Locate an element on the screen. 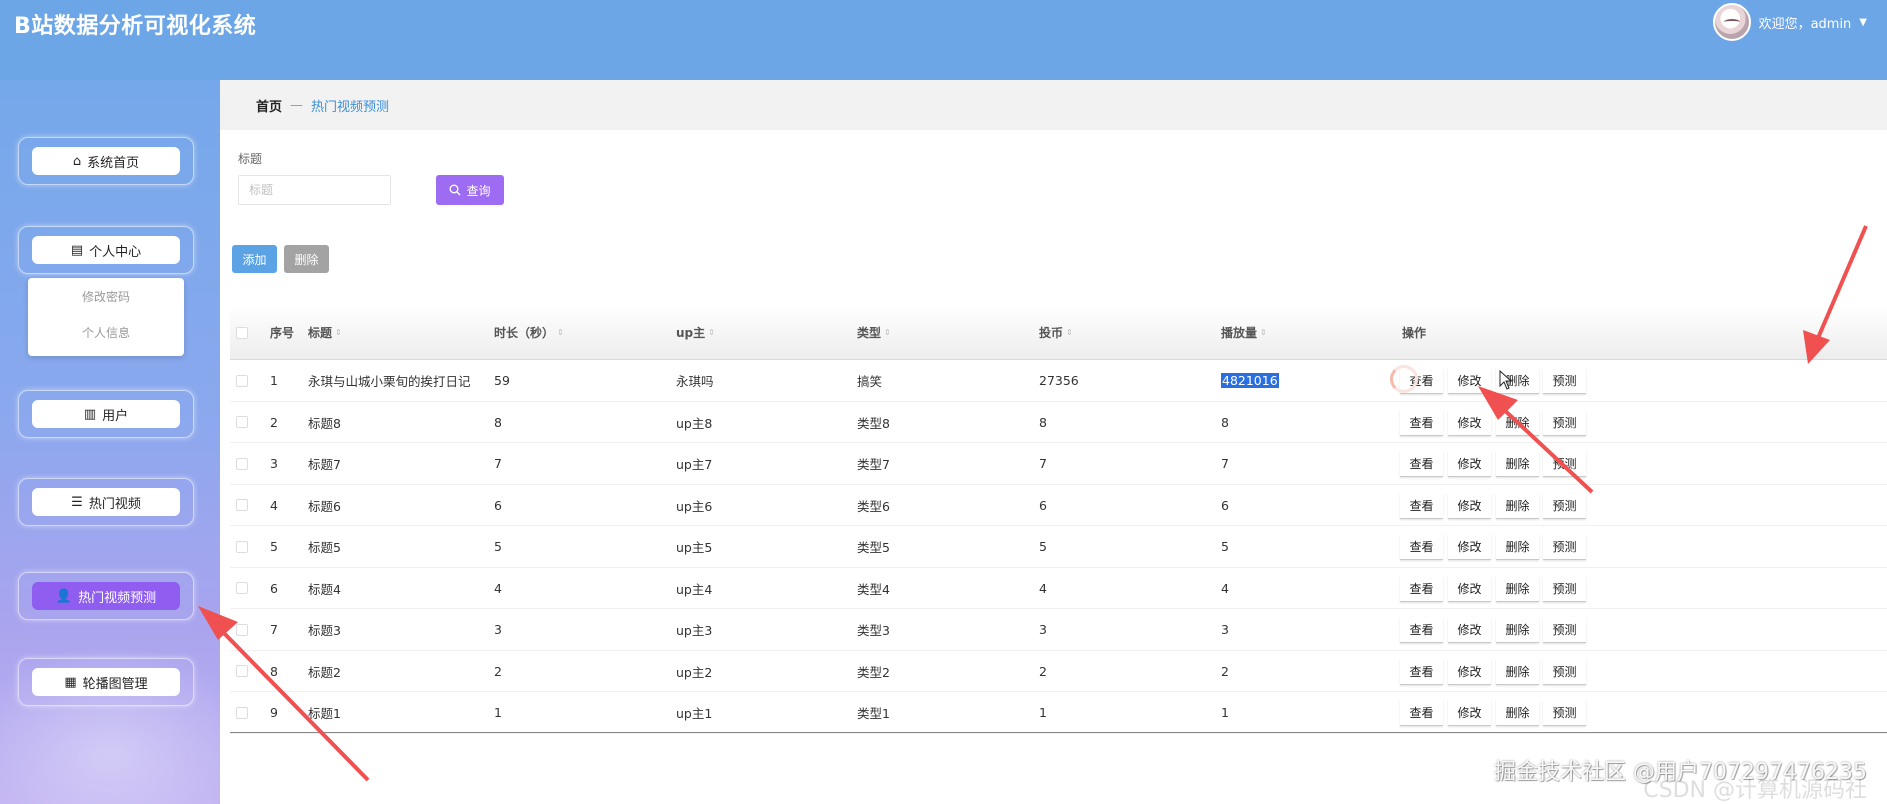 The image size is (1887, 804). cell-coins: 6 is located at coordinates (1043, 506).